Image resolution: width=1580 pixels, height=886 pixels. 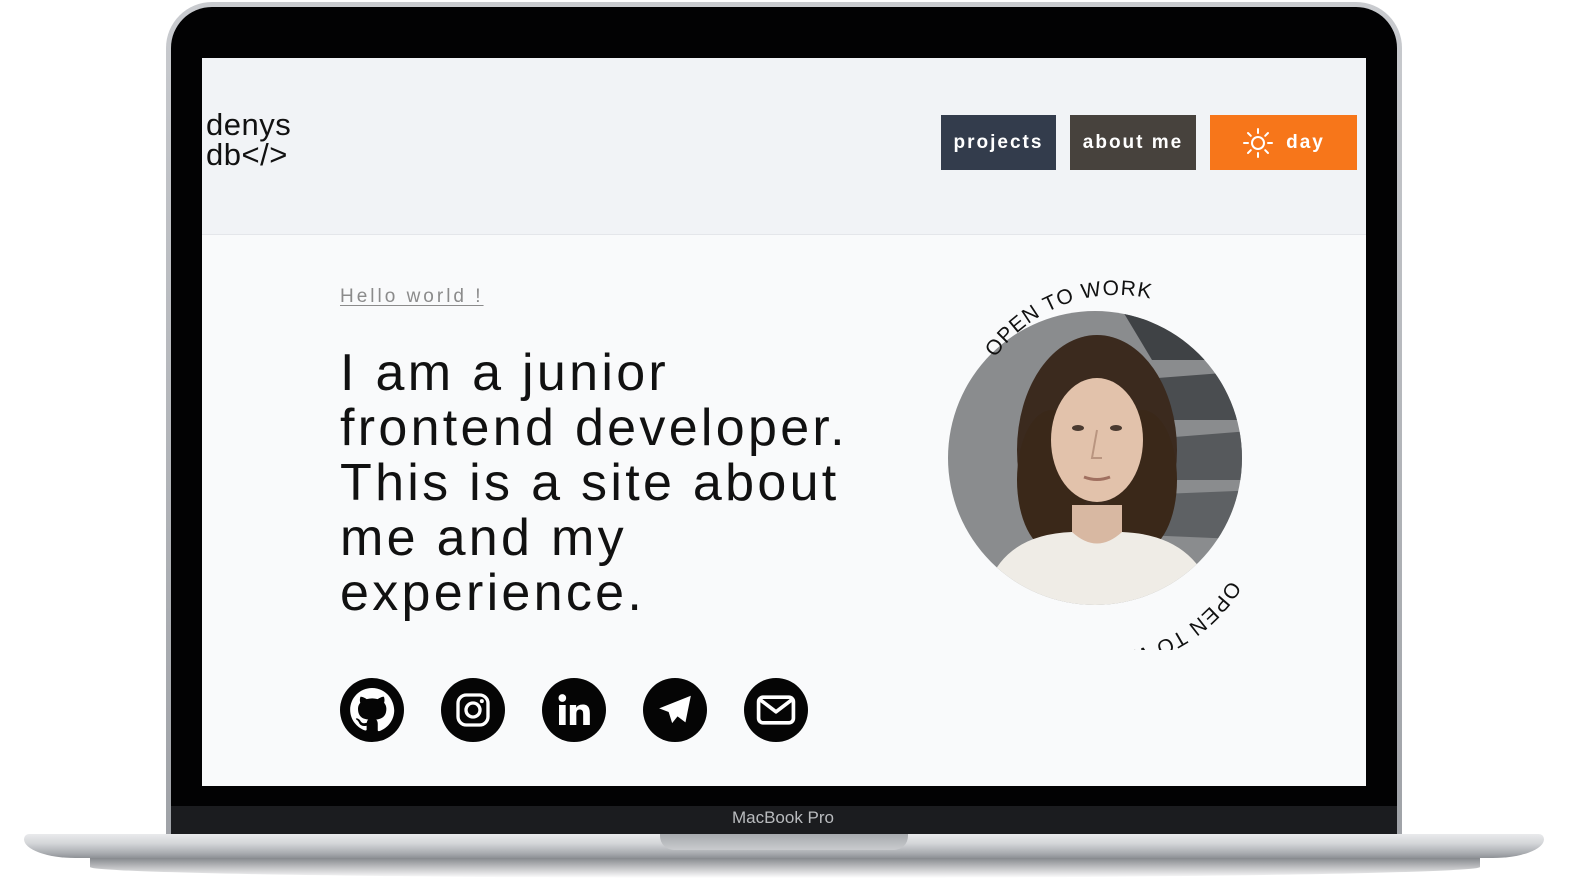 I want to click on email-link, so click(x=776, y=710).